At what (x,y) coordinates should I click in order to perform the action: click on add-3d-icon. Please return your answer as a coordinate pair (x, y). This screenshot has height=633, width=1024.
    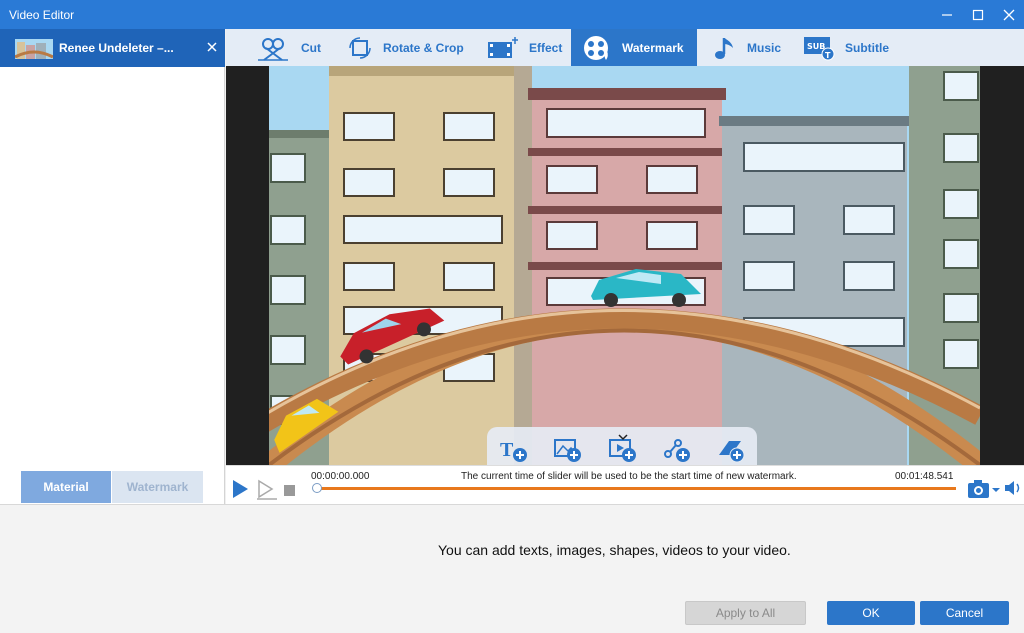
    Looking at the image, I should click on (732, 452).